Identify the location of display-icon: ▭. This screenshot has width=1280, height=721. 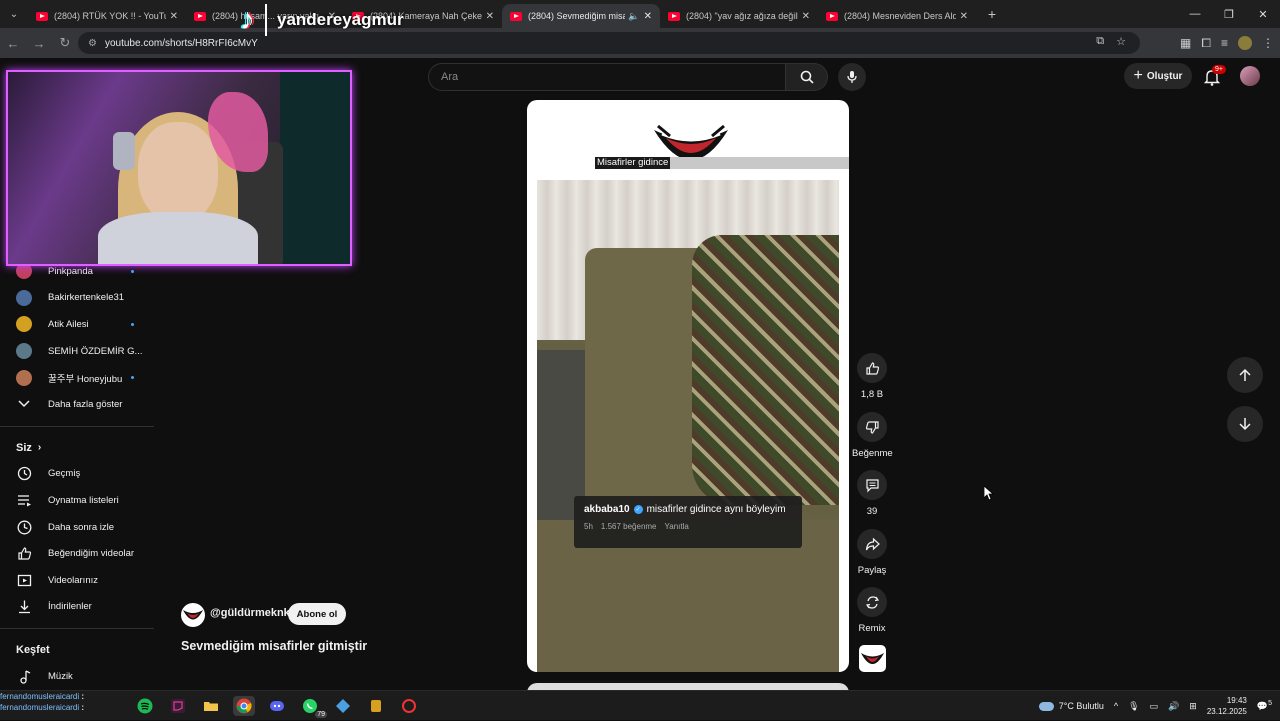
(1154, 706).